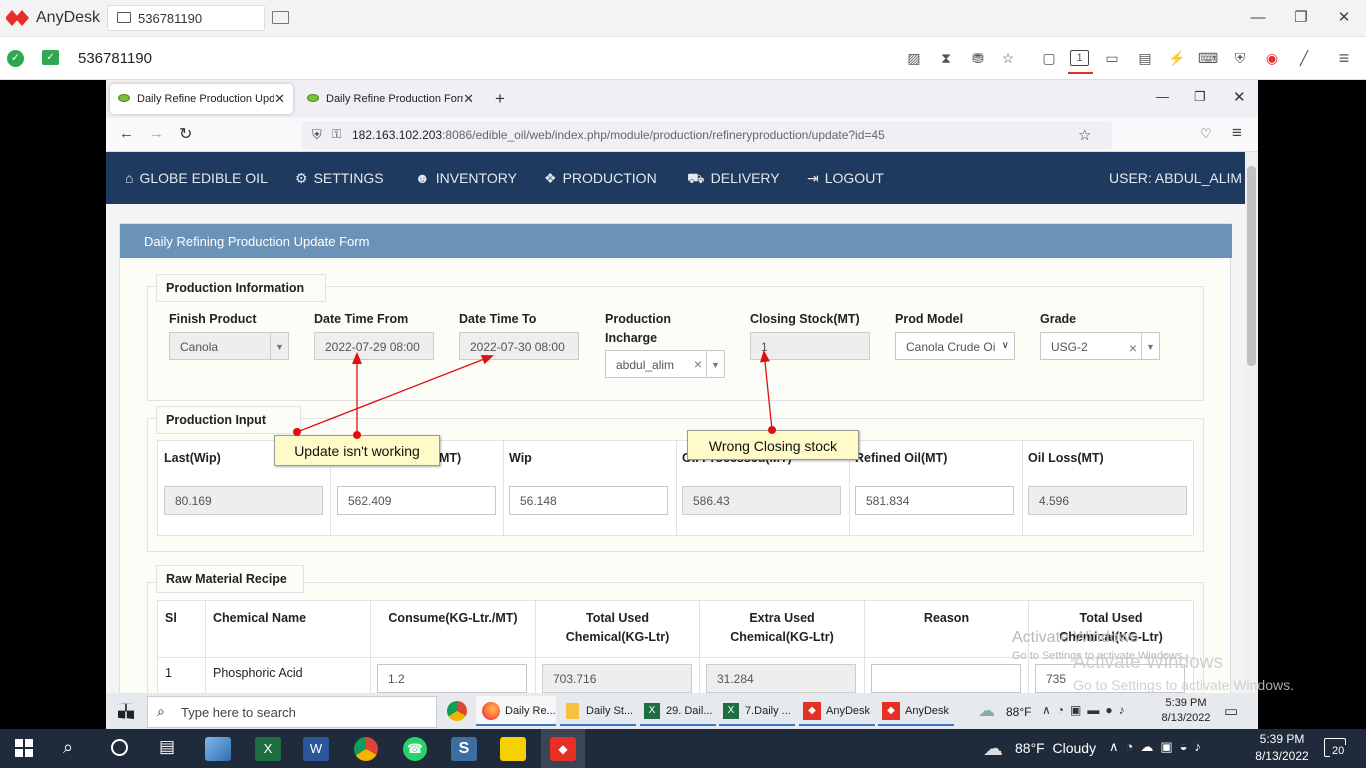 The height and width of the screenshot is (768, 1366). What do you see at coordinates (68, 747) in the screenshot?
I see `search-icon: ⌕` at bounding box center [68, 747].